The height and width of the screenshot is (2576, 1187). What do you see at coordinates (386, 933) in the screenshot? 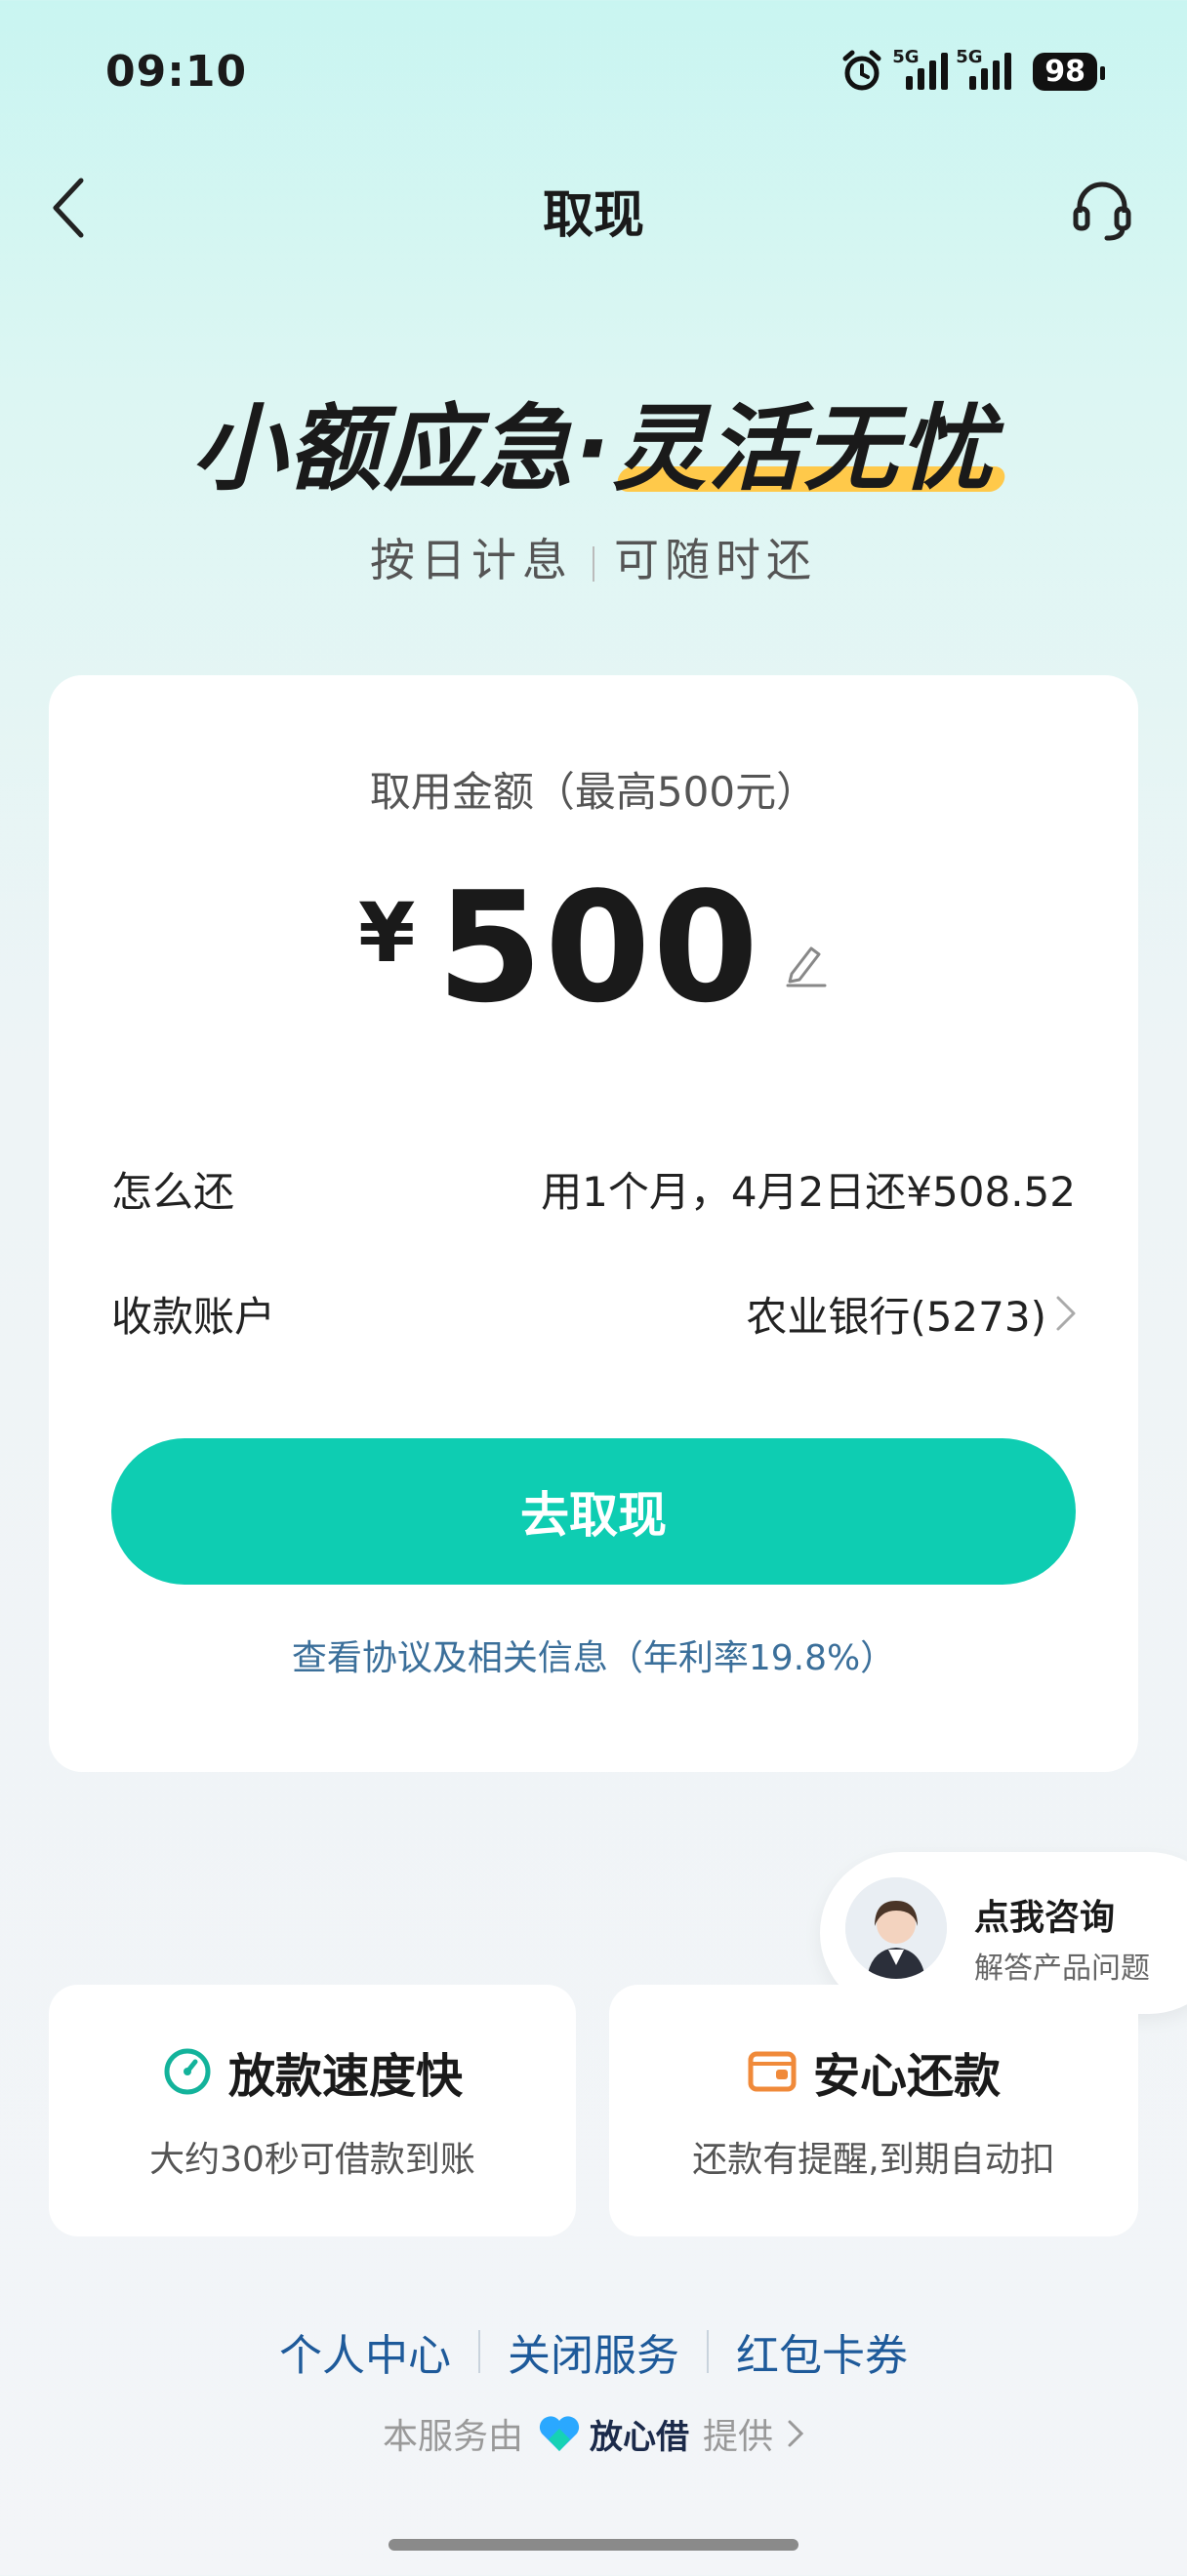
I see `currency-symbol: ¥` at bounding box center [386, 933].